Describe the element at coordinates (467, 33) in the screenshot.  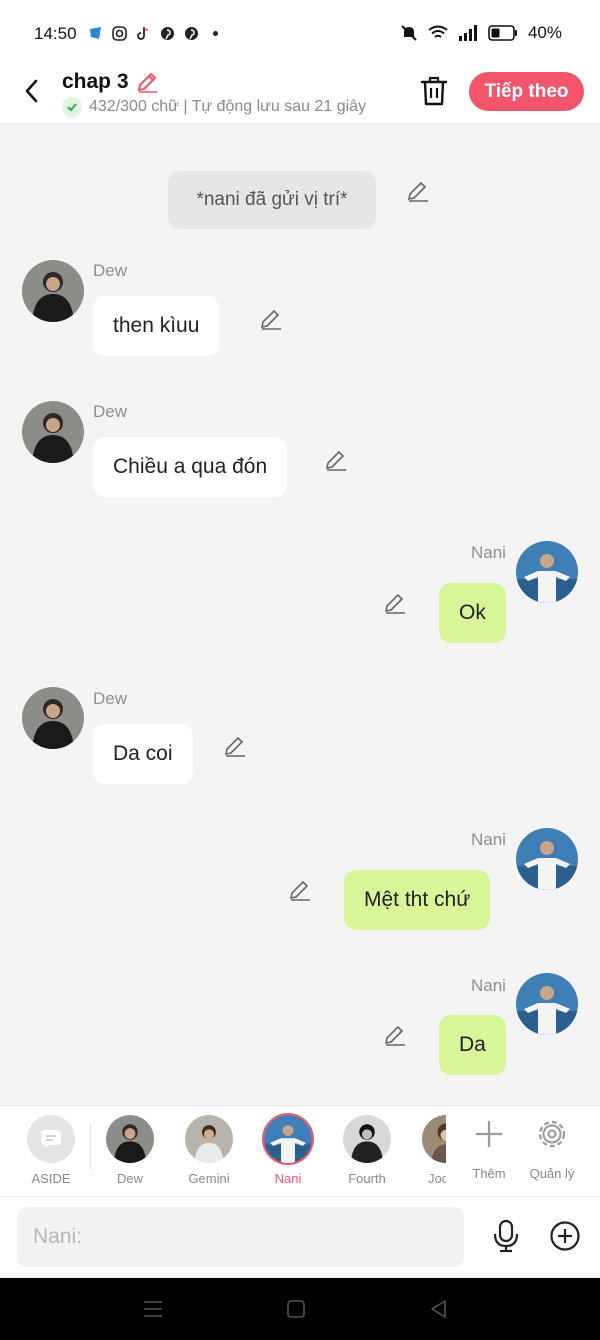
I see `signal-icon` at that location.